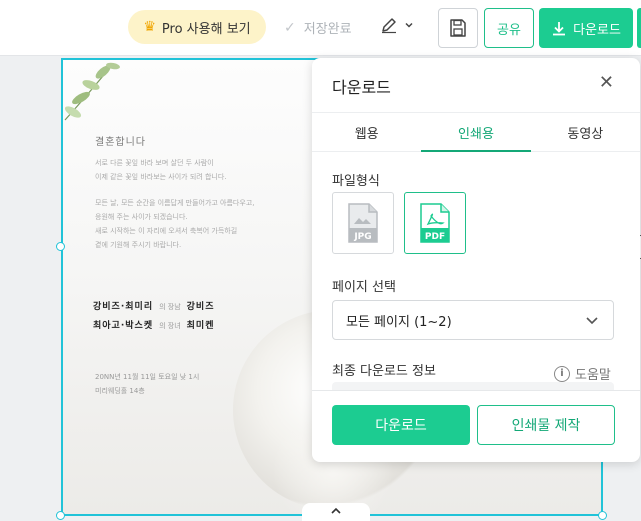  I want to click on panel-download-button: 다운로드, so click(401, 425).